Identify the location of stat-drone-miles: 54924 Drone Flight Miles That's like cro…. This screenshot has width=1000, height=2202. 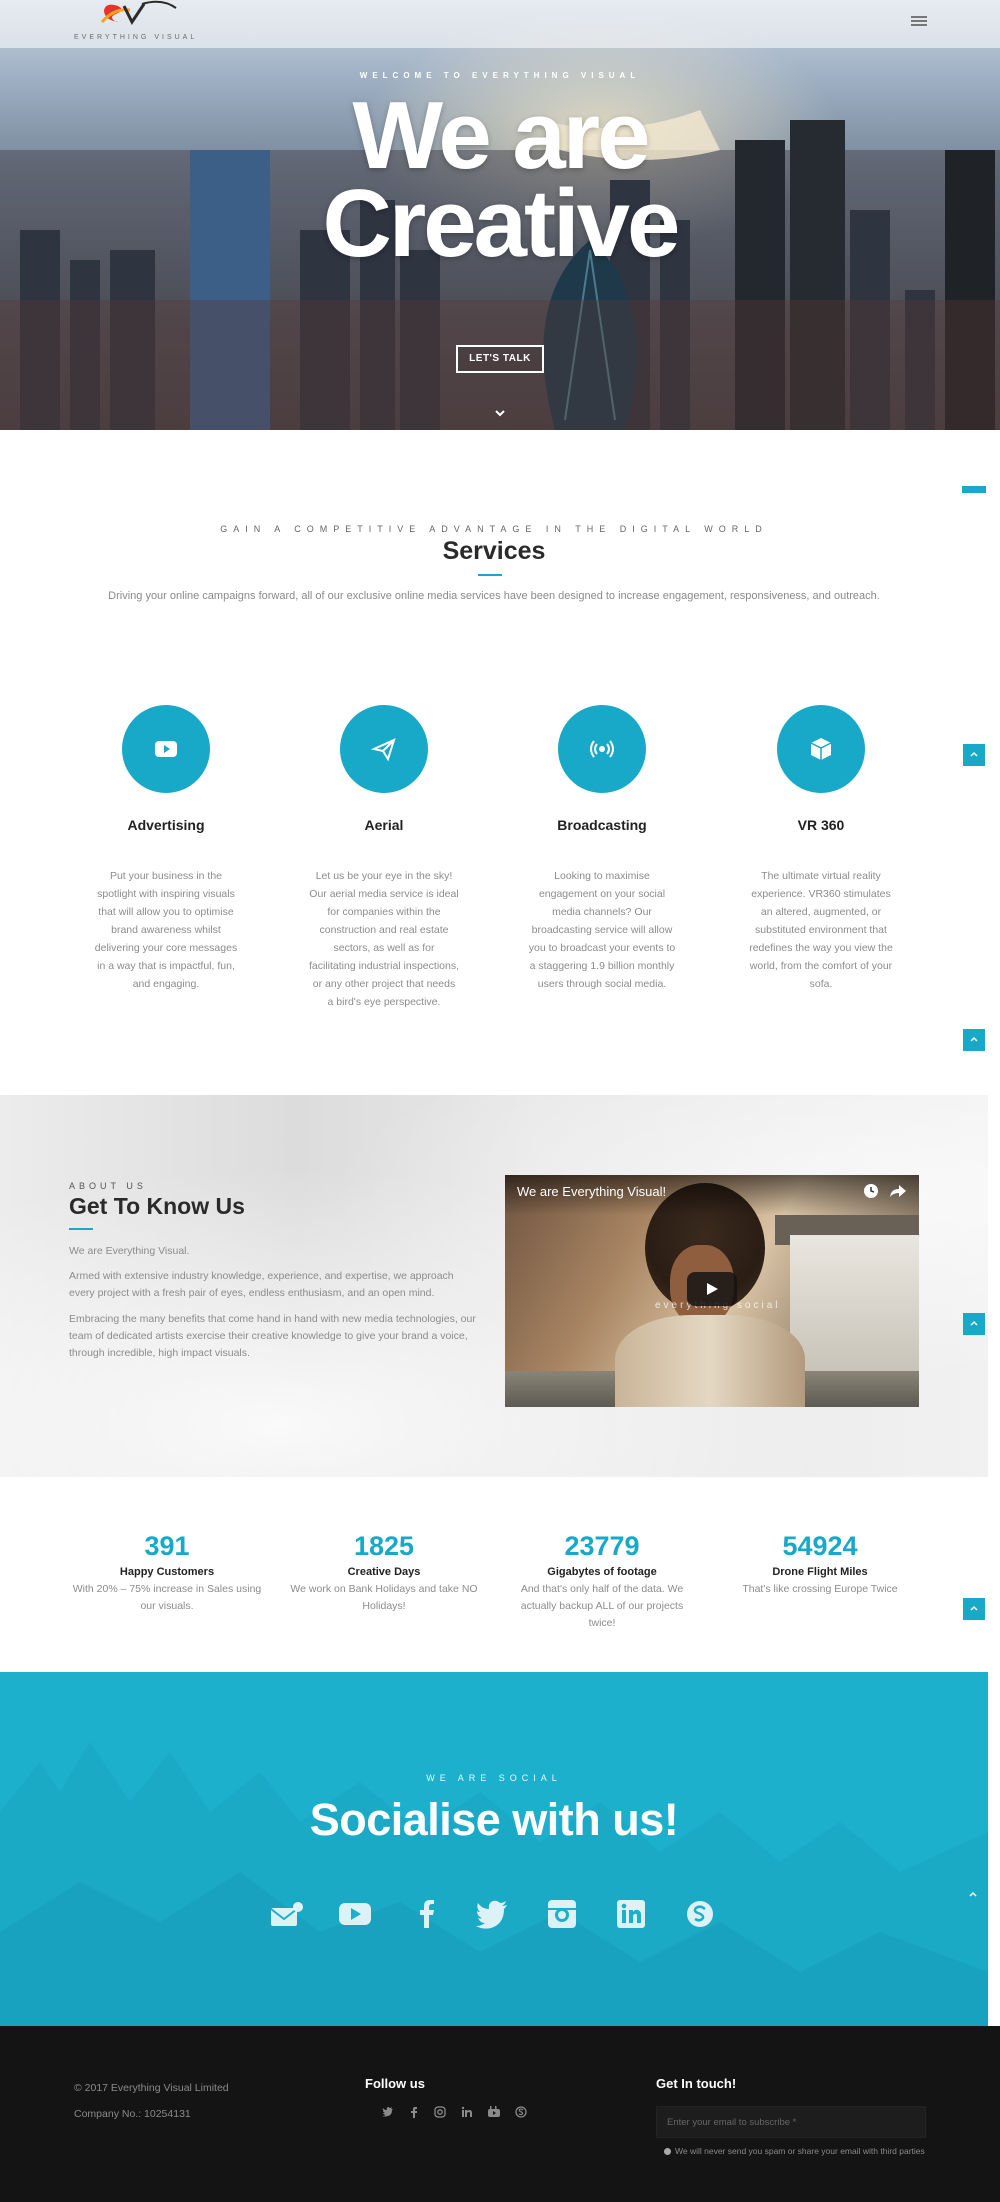
(820, 1564).